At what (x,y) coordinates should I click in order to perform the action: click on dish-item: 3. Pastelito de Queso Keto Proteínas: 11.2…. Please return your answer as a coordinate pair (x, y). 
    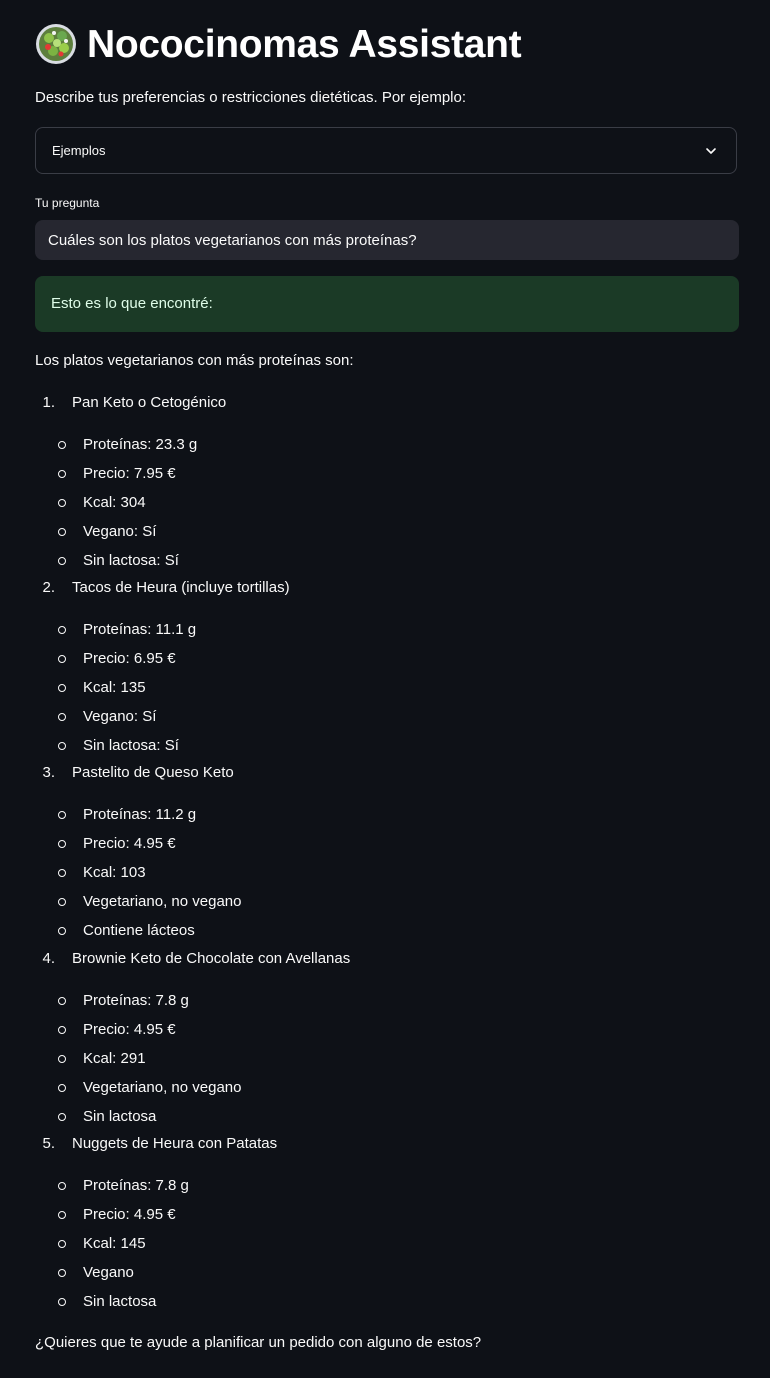
    Looking at the image, I should click on (387, 851).